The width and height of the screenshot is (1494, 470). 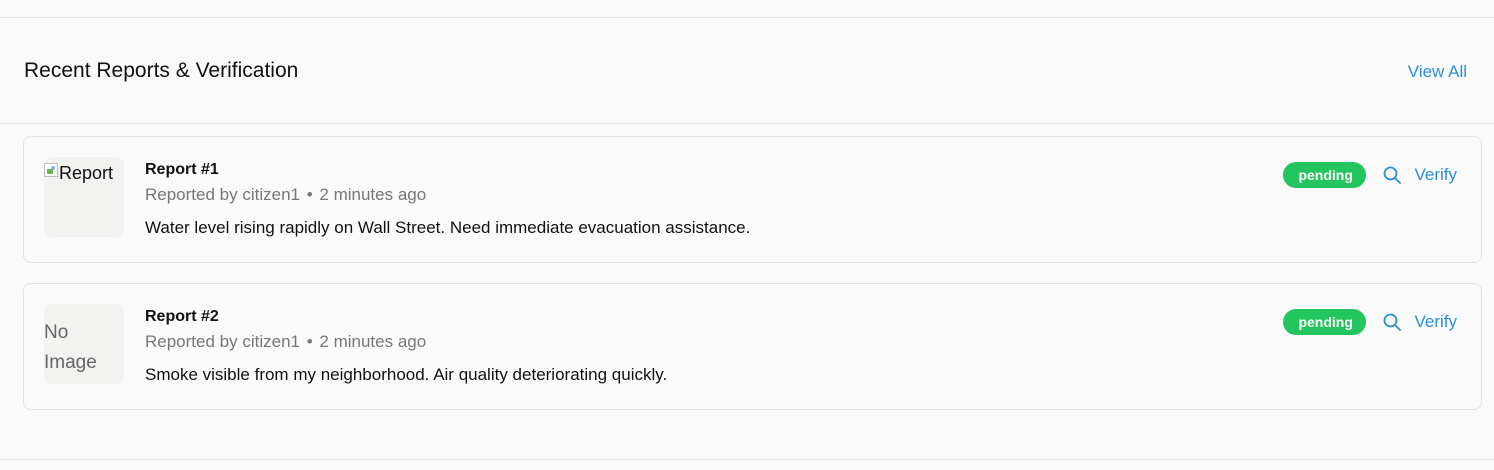 What do you see at coordinates (182, 316) in the screenshot?
I see `report-title: Report #2` at bounding box center [182, 316].